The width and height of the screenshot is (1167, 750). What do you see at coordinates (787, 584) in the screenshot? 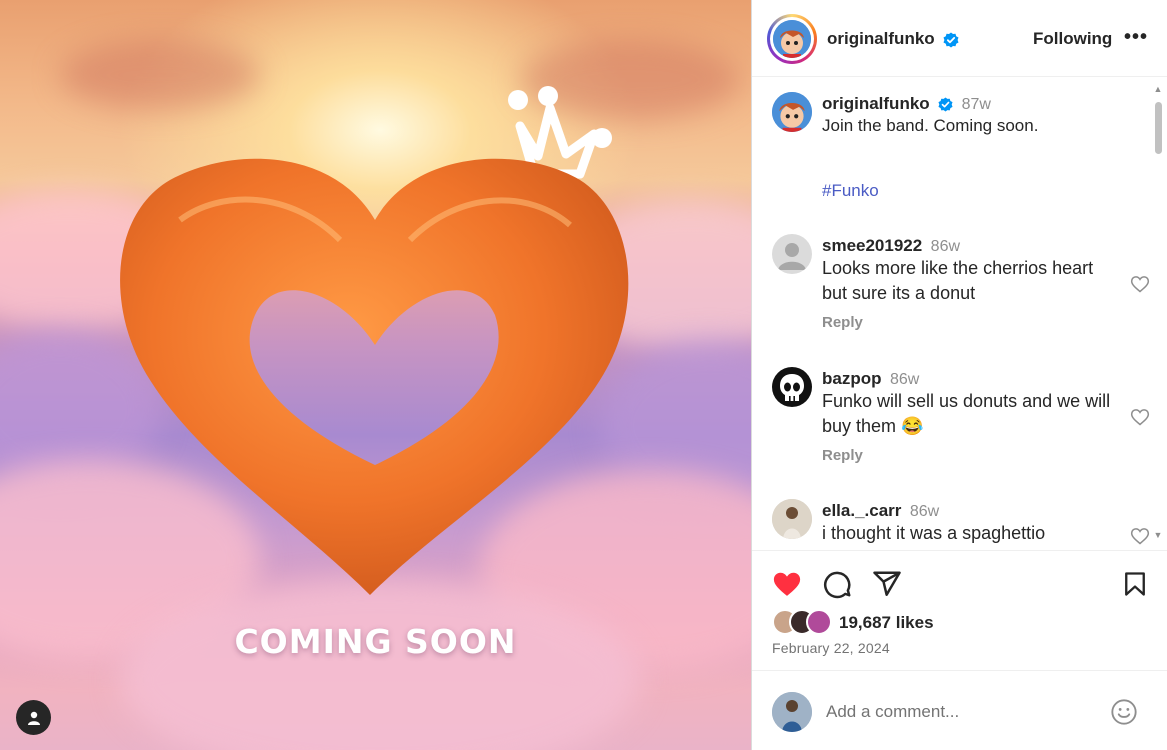
I see `like-filled-icon` at bounding box center [787, 584].